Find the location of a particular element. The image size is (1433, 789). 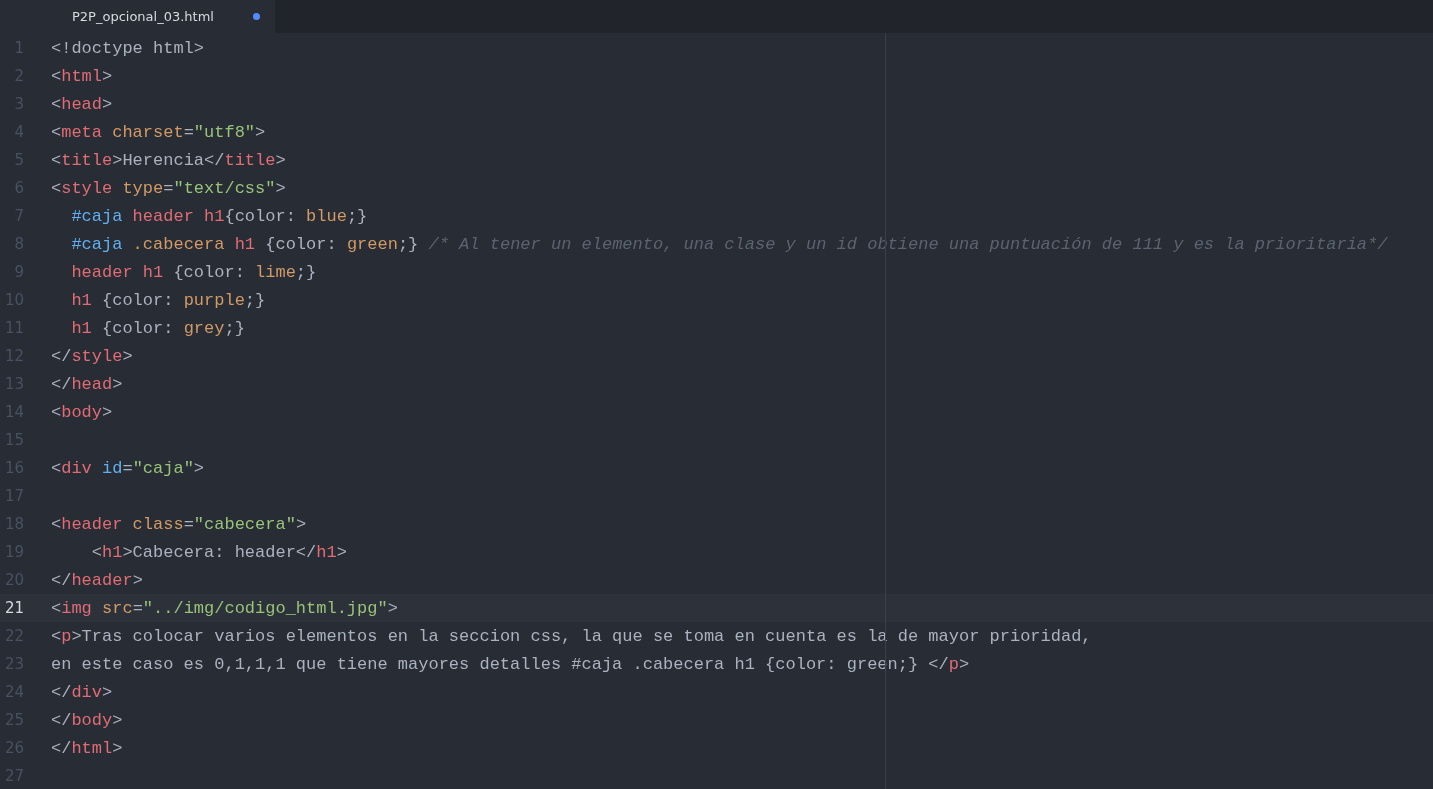

code-line: <img src="../img/codigo_html.jpg"> is located at coordinates (224, 608).